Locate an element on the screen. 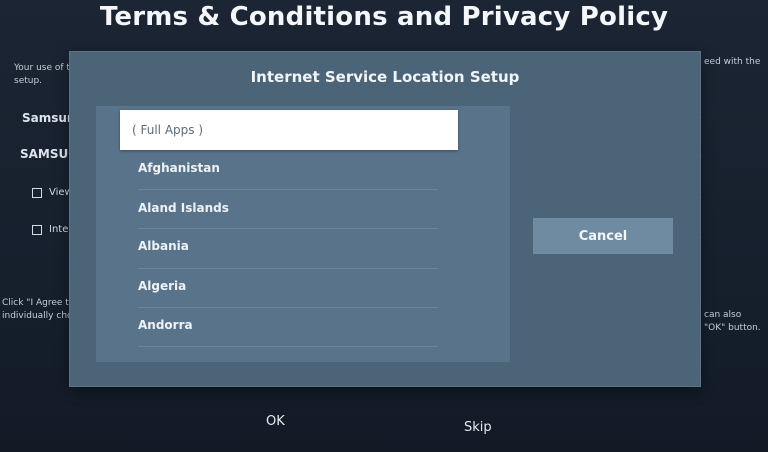 The image size is (768, 452). list-divider is located at coordinates (288, 346).